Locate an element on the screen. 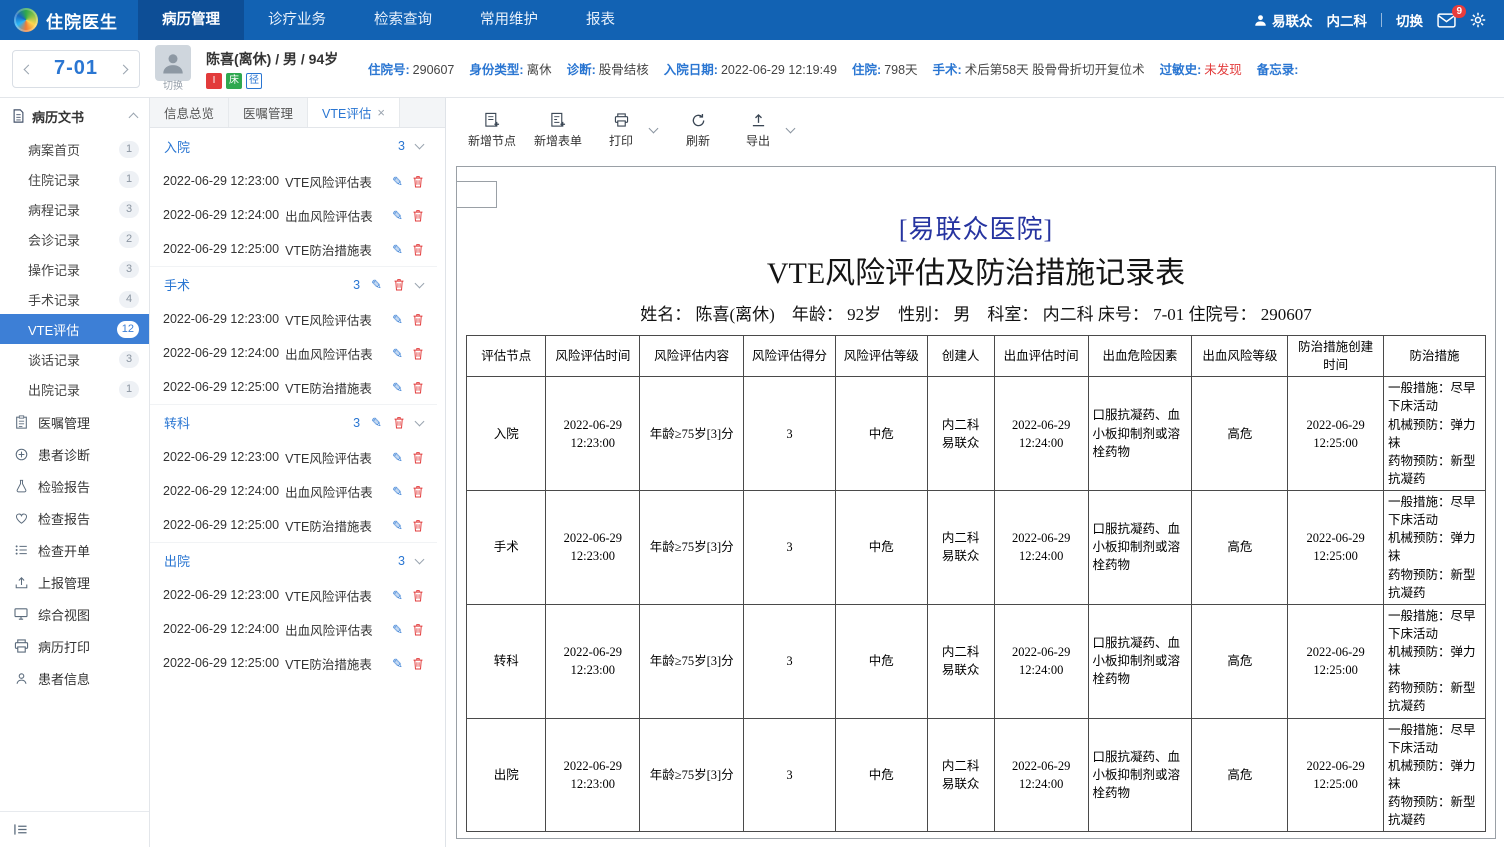 The image size is (1504, 847). tree-section-header: 手术 3 ✎ is located at coordinates (293, 284).